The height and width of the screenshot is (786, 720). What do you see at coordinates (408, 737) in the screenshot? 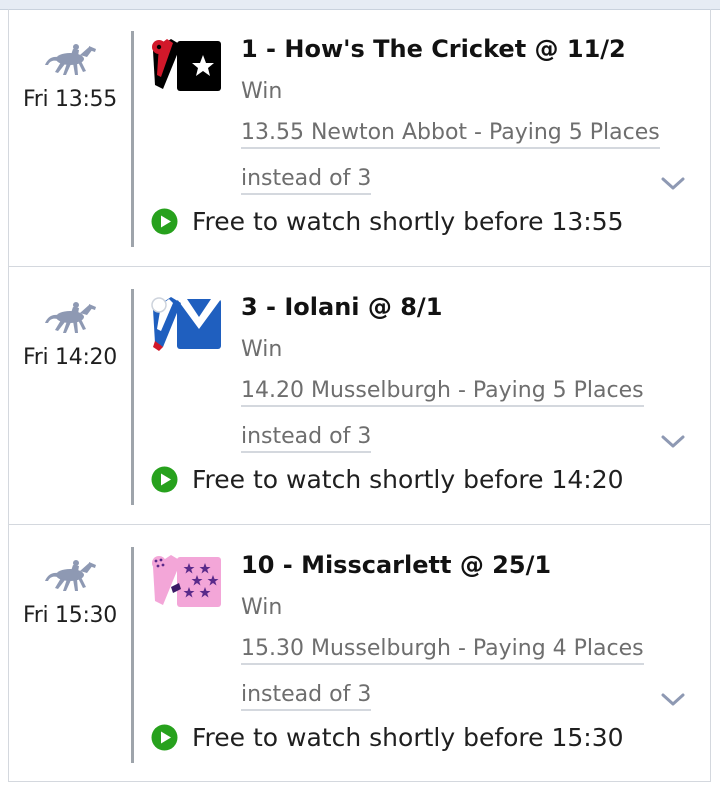
I see `watch-text: Free to watch shortly before 15:30` at bounding box center [408, 737].